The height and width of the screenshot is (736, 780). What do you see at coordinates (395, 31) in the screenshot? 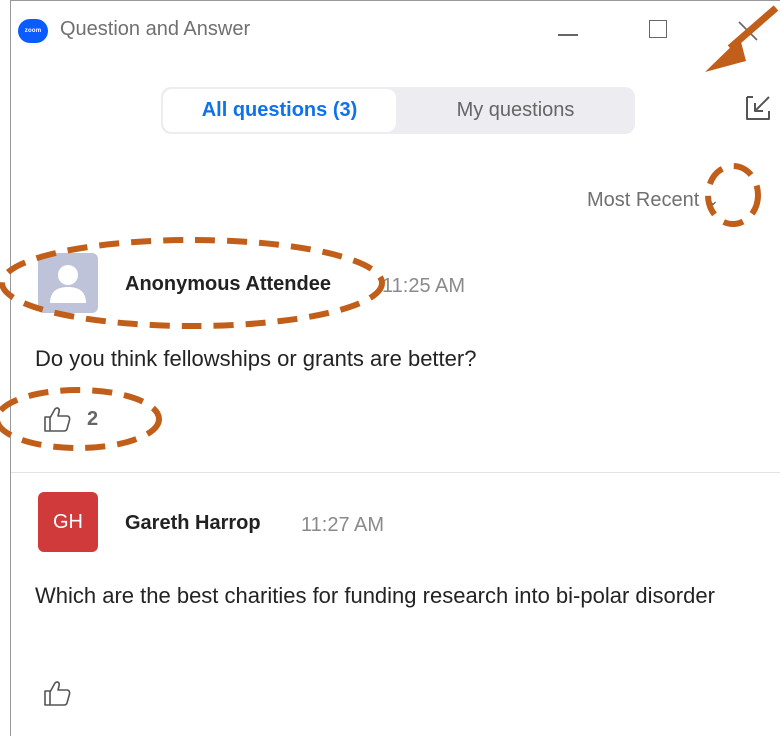
I see `title-bar: zoom Question and Answer` at bounding box center [395, 31].